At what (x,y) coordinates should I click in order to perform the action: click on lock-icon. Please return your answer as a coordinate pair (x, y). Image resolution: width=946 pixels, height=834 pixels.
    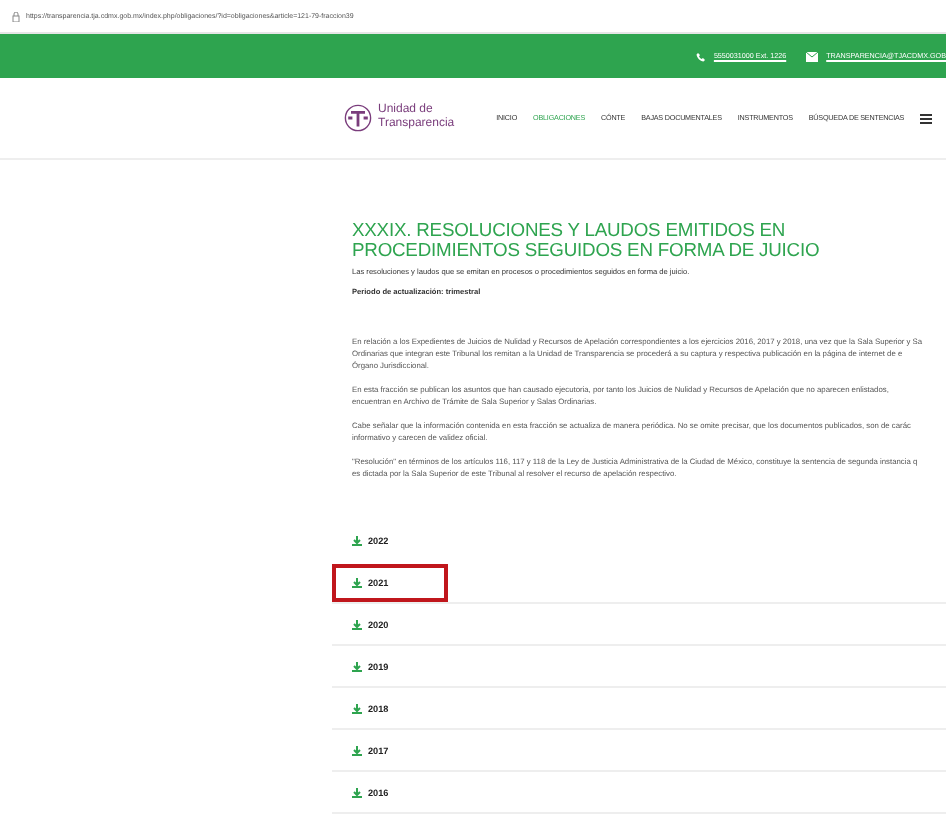
    Looking at the image, I should click on (16, 16).